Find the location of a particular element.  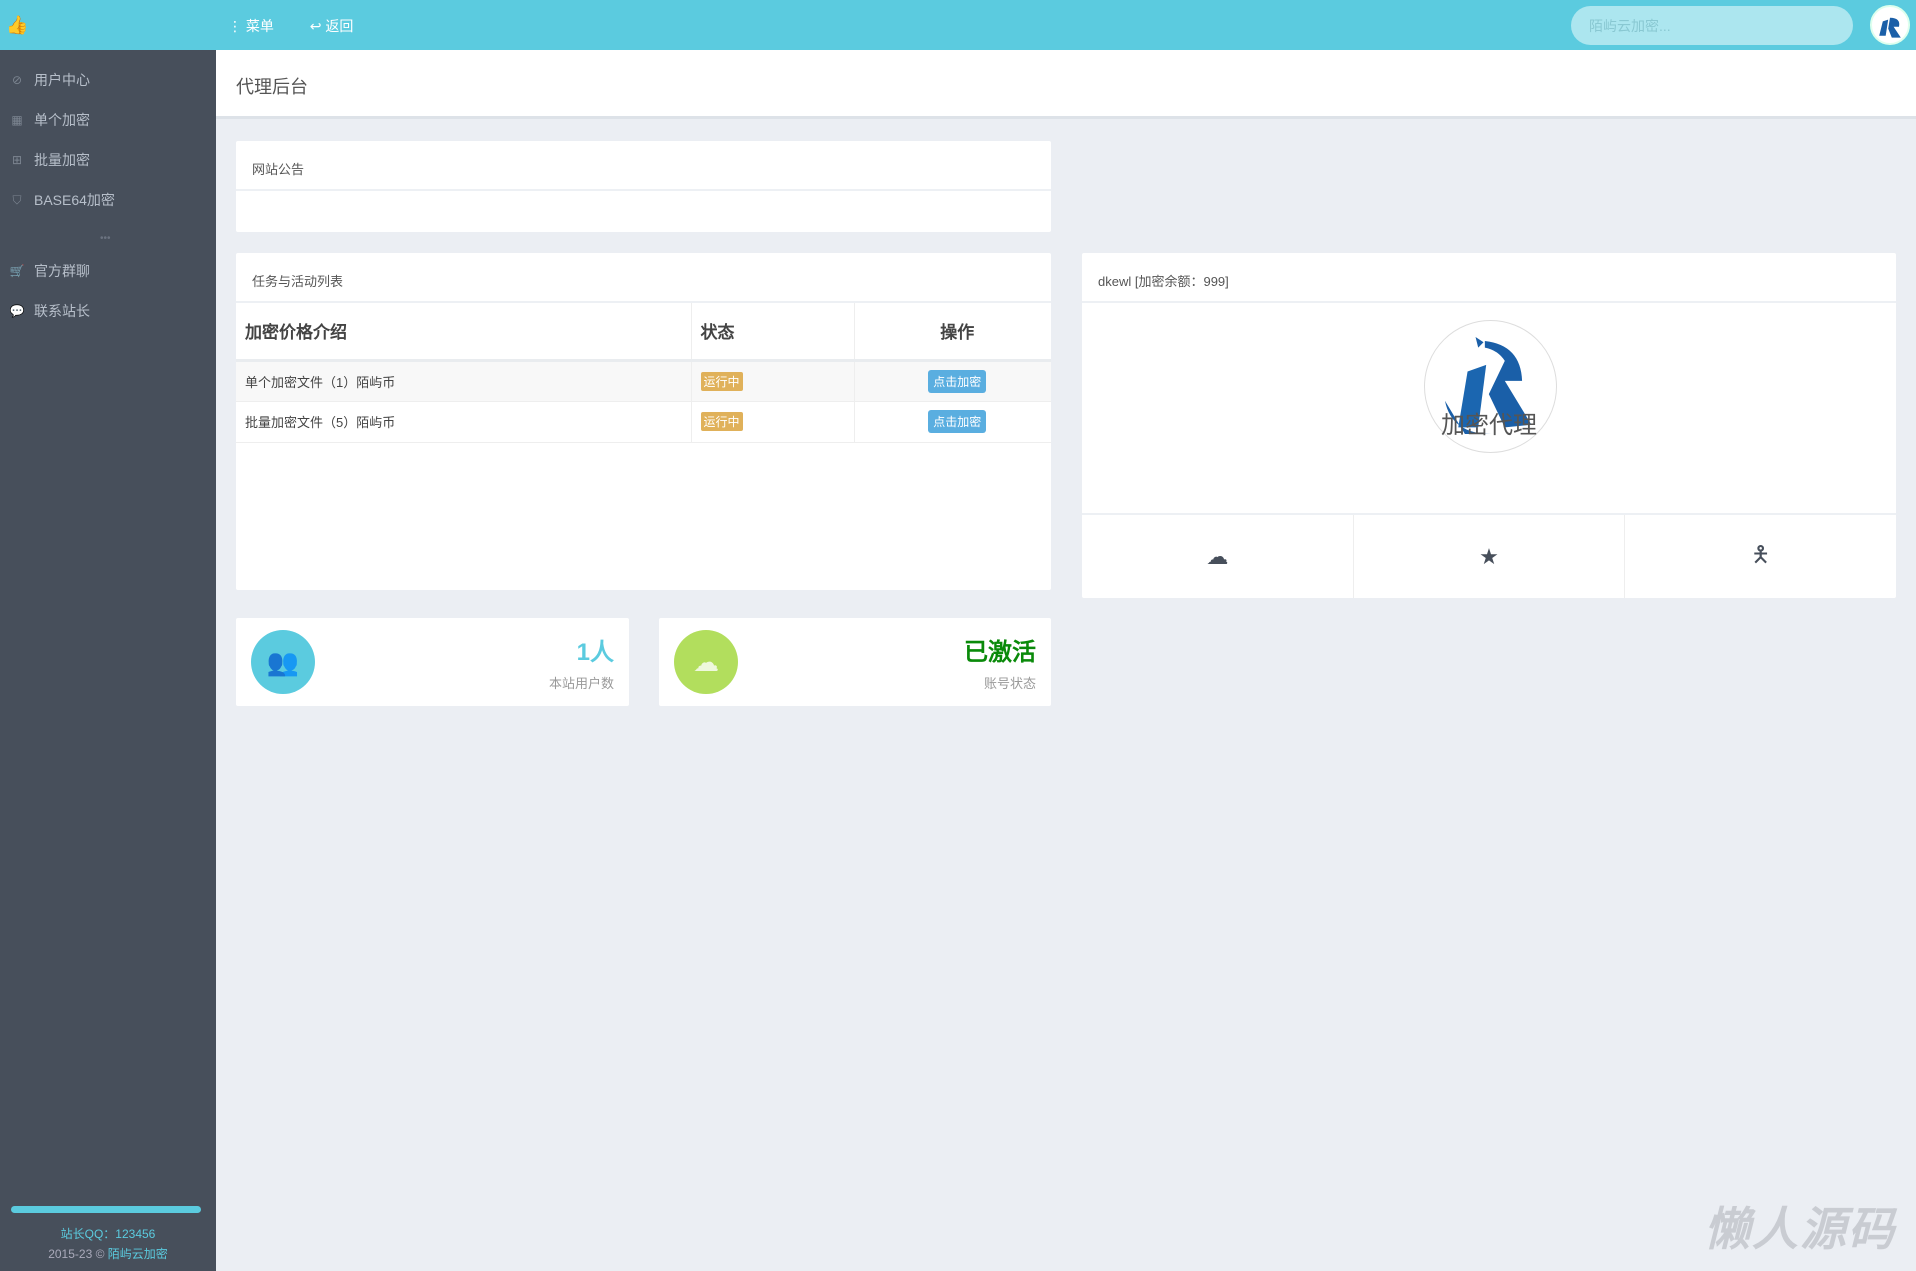

thumbs-up-icon: 👍 is located at coordinates (17, 25).